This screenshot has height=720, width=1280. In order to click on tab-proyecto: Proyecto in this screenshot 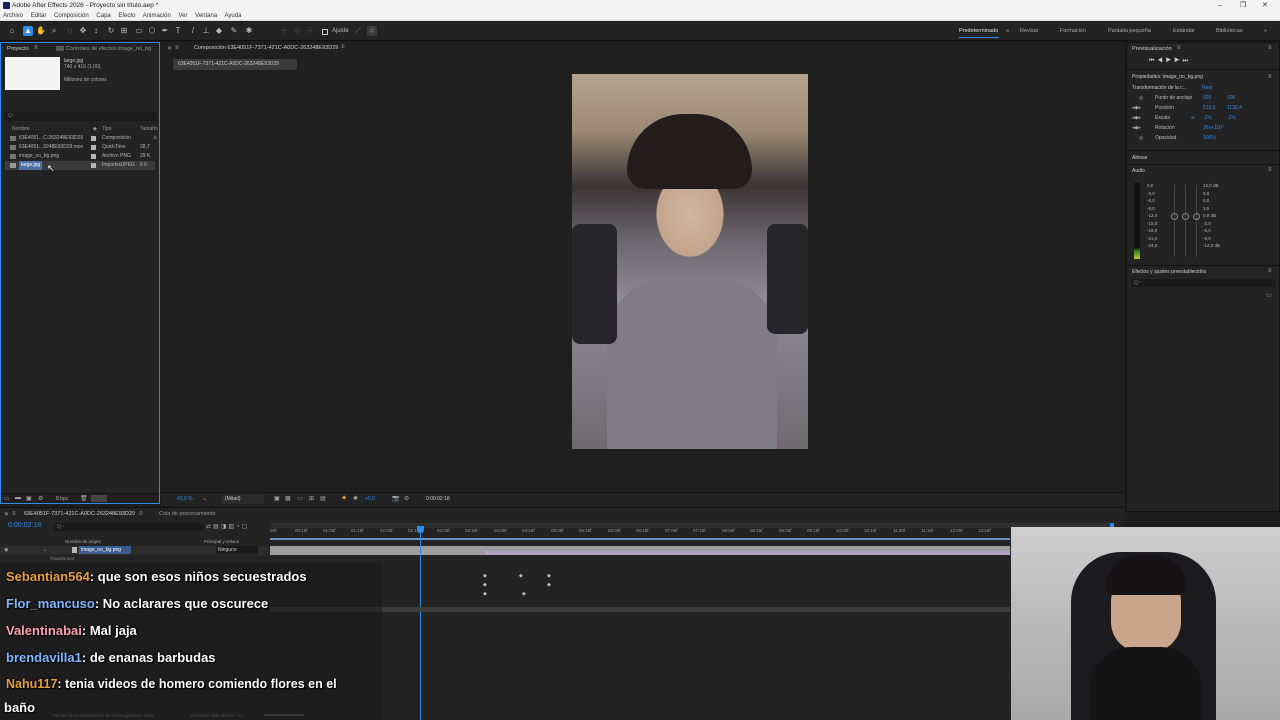, I will do `click(18, 49)`.